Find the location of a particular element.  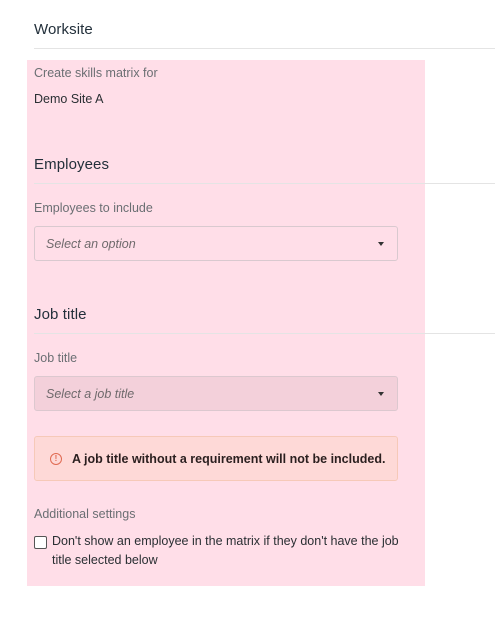

additional-settings-label: Additional settings is located at coordinates (85, 514).